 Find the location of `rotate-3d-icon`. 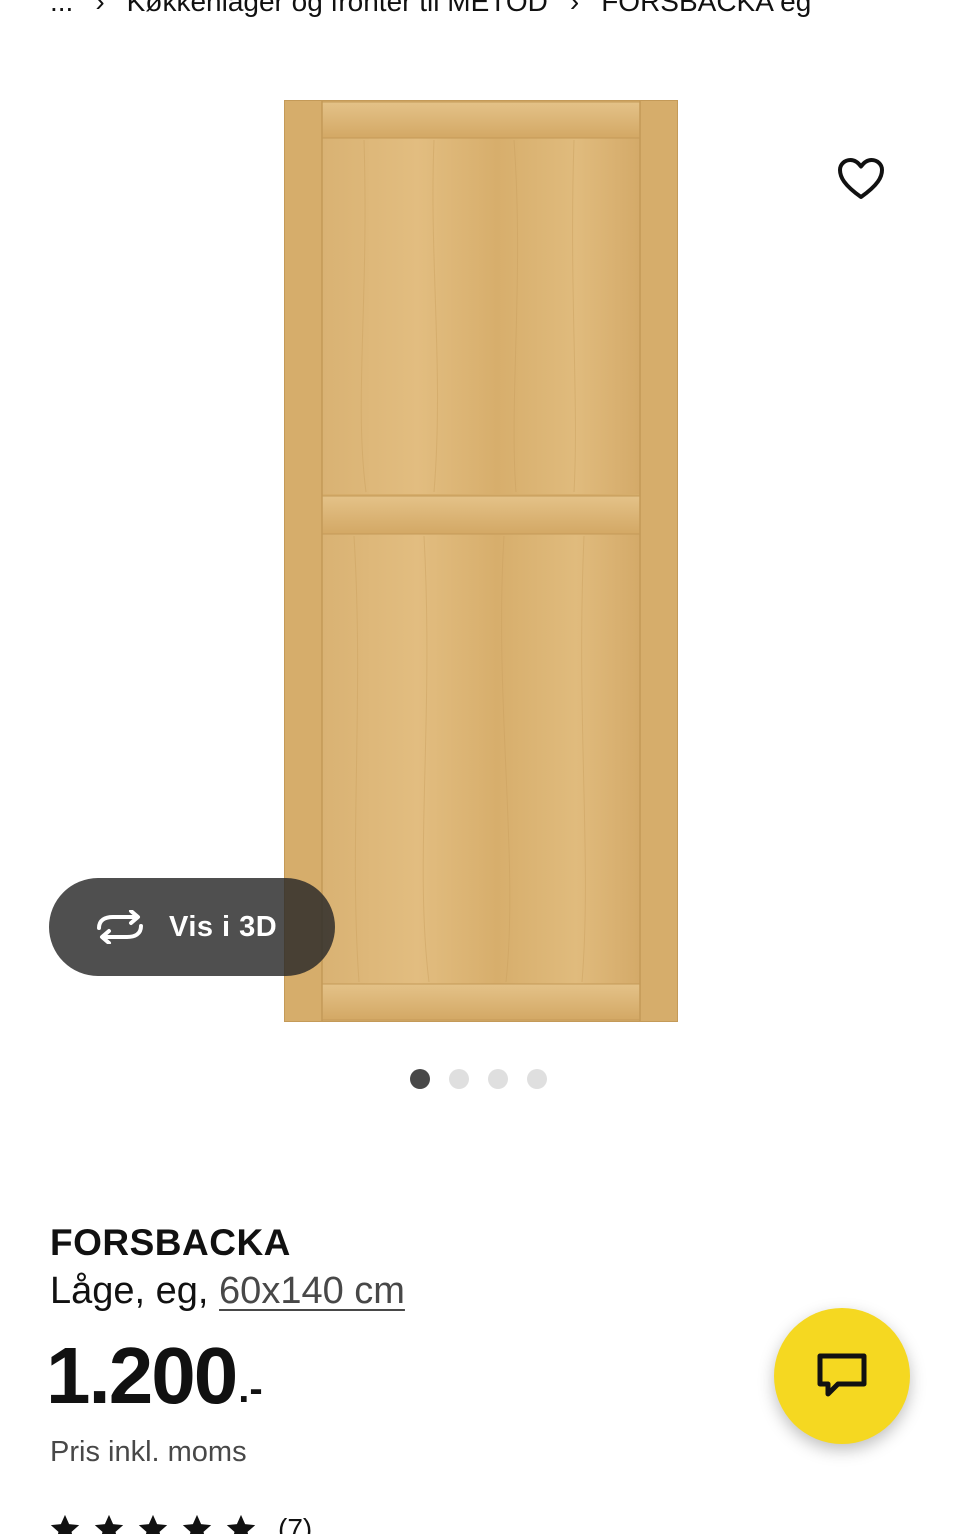

rotate-3d-icon is located at coordinates (120, 927).